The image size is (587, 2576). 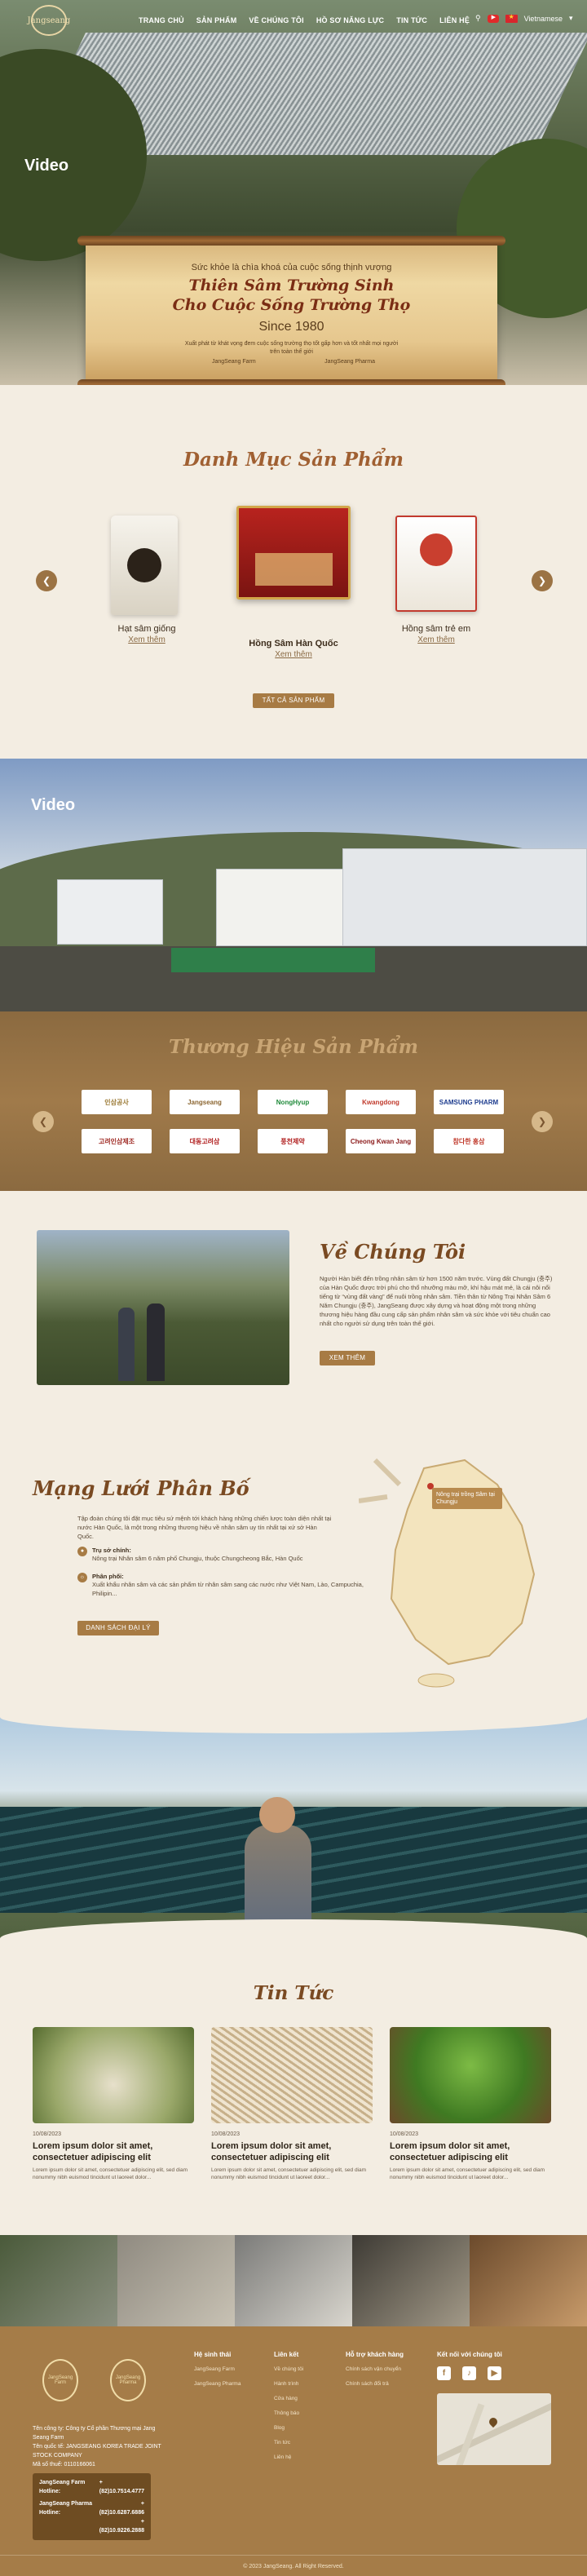 I want to click on footer-map, so click(x=494, y=2429).